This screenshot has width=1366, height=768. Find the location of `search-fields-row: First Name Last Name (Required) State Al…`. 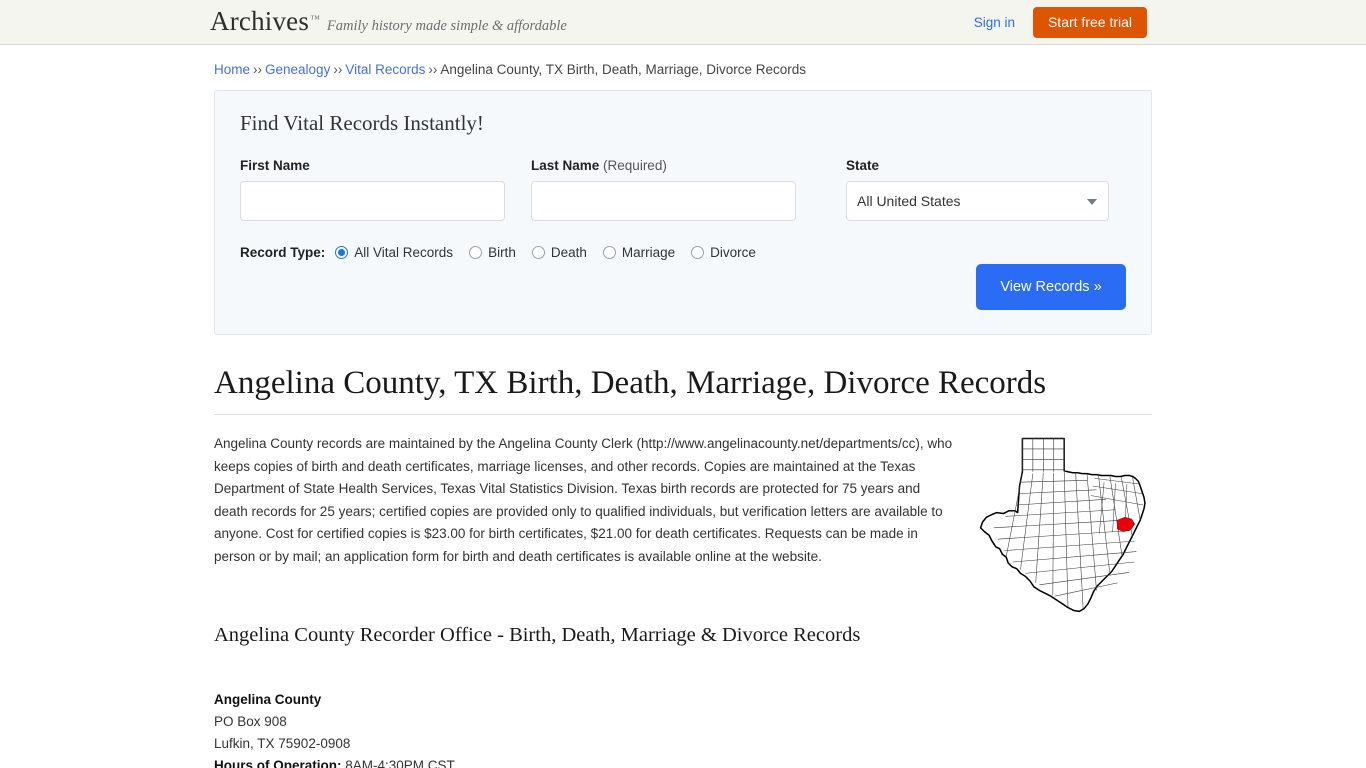

search-fields-row: First Name Last Name (Required) State Al… is located at coordinates (683, 189).